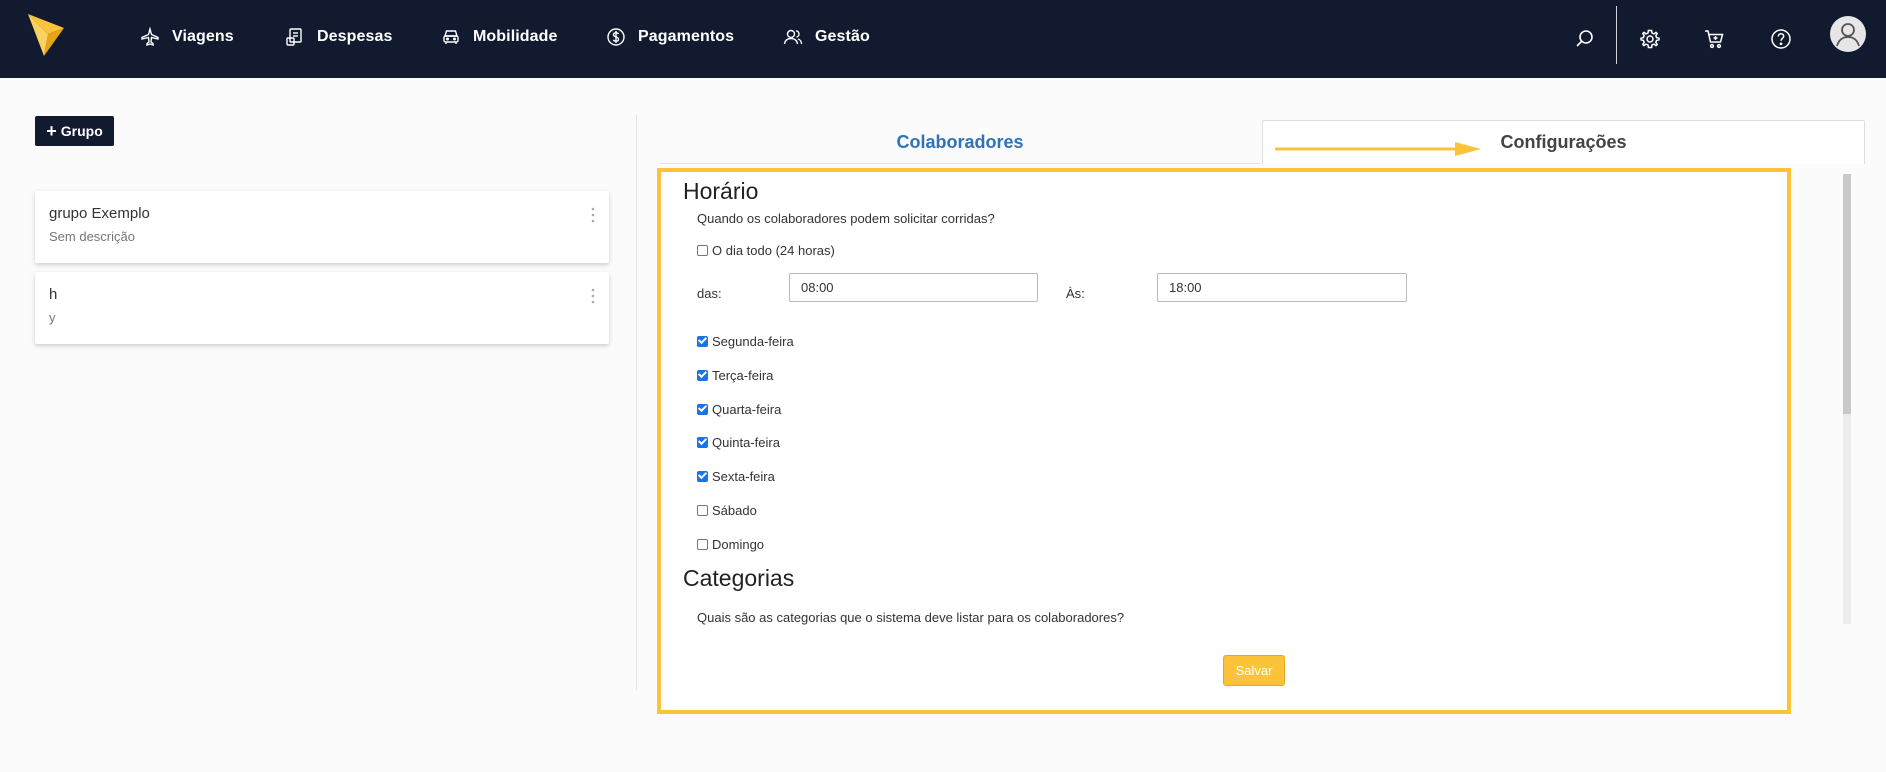 The height and width of the screenshot is (772, 1886). Describe the element at coordinates (81, 131) in the screenshot. I see `add-group-label: Grupo` at that location.